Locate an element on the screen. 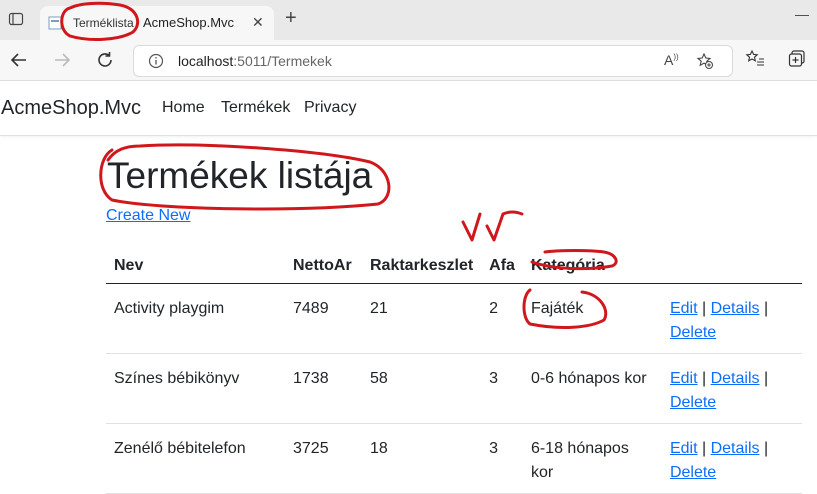  cell-nettoar: 1738 is located at coordinates (323, 388).